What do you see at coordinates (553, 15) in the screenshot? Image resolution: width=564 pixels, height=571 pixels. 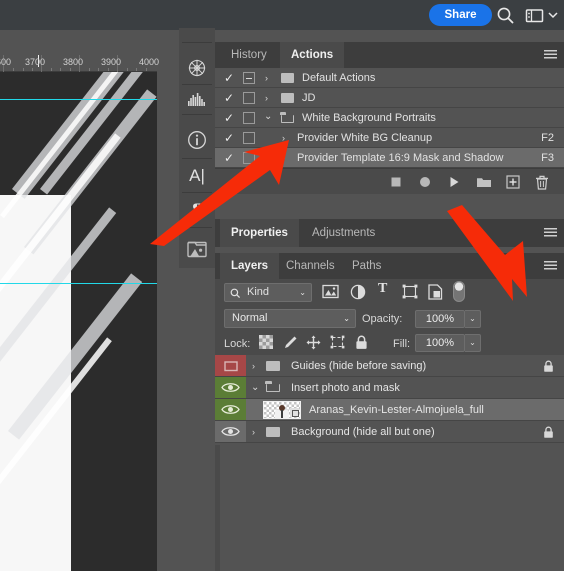 I see `chevron-down-icon` at bounding box center [553, 15].